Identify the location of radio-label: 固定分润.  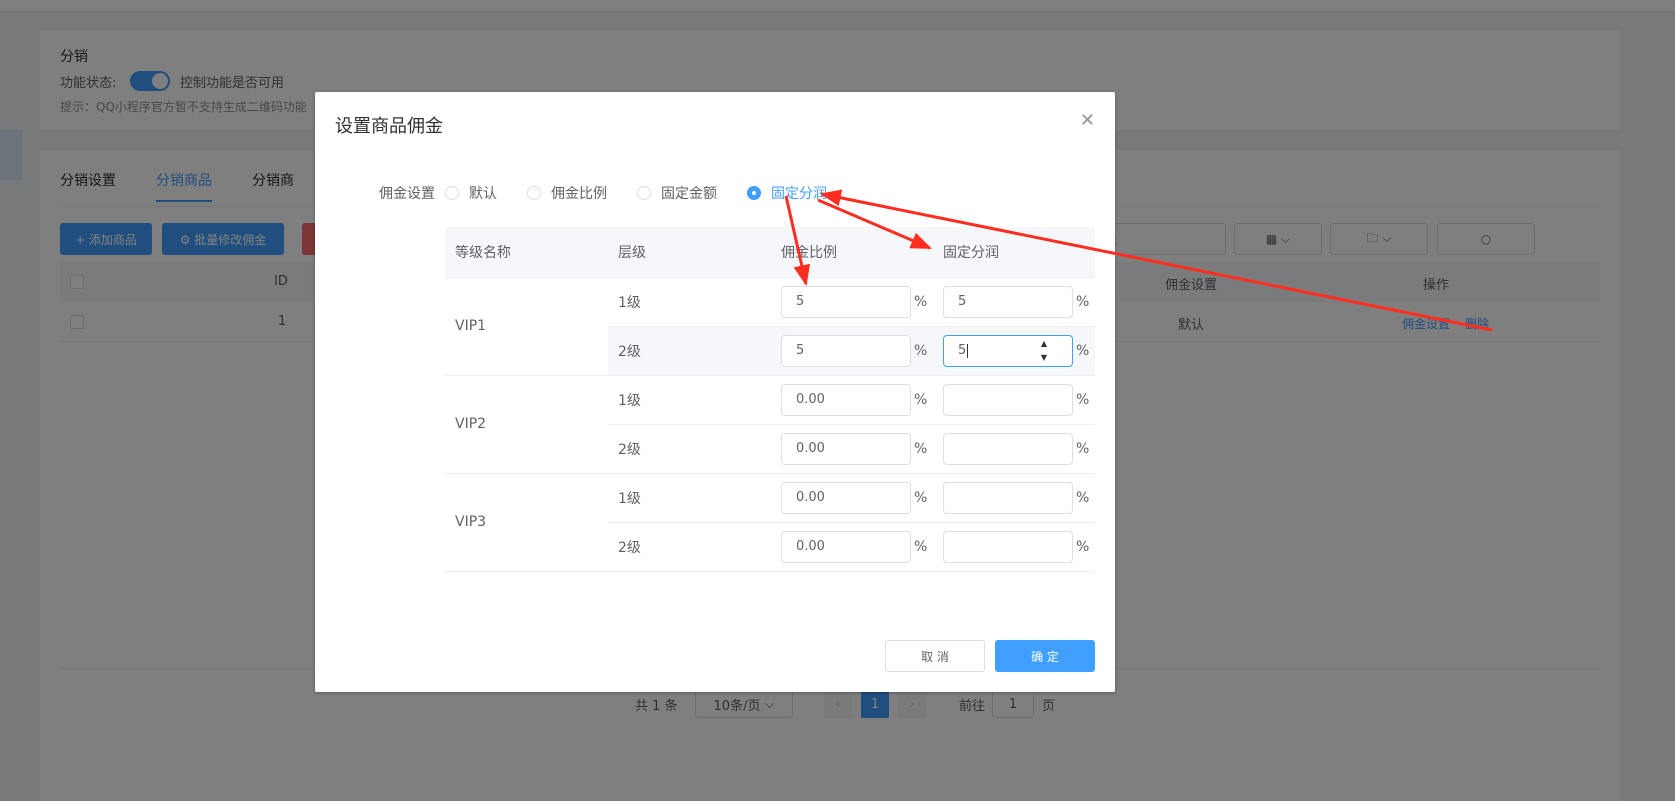
(799, 194).